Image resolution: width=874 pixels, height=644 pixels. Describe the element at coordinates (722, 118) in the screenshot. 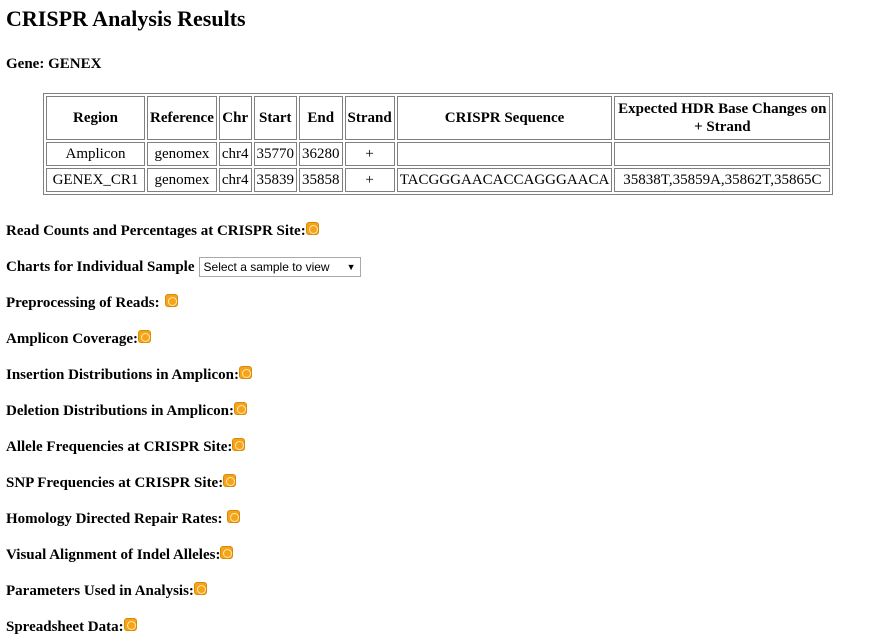

I see `header-expected-hdr: Expected HDR Base Changes on + Strand` at that location.